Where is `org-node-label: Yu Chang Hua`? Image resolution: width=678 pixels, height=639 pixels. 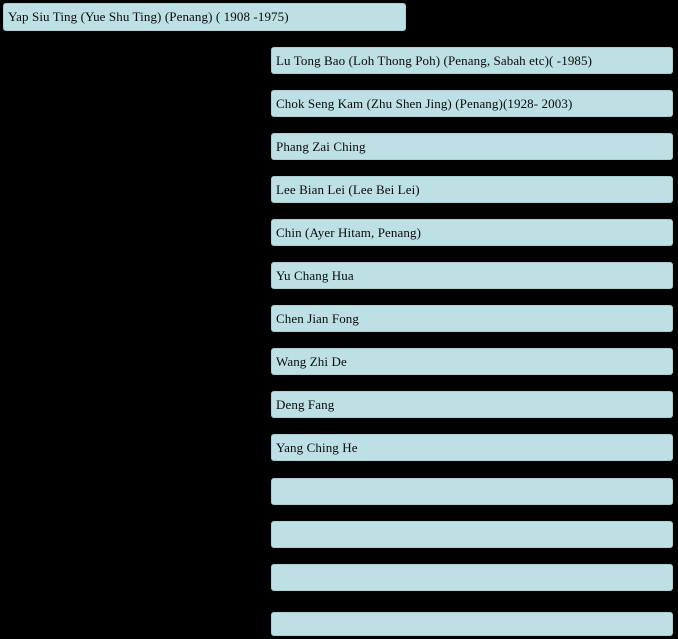
org-node-label: Yu Chang Hua is located at coordinates (315, 275).